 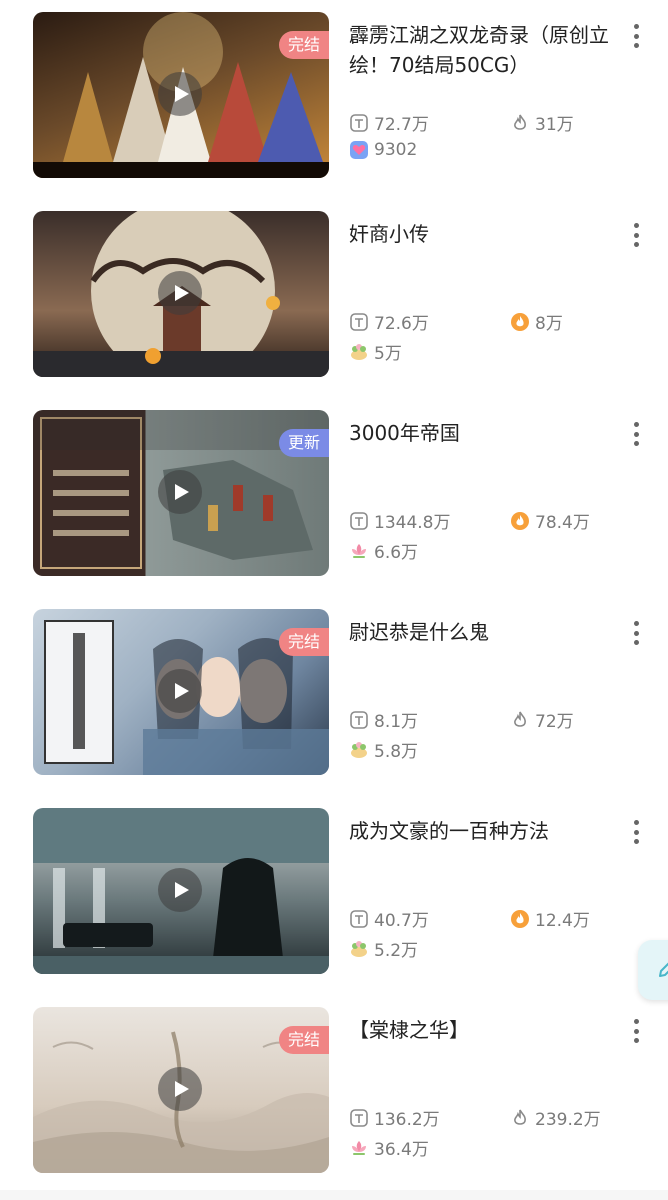 What do you see at coordinates (389, 918) in the screenshot?
I see `views-stat: 40.7万` at bounding box center [389, 918].